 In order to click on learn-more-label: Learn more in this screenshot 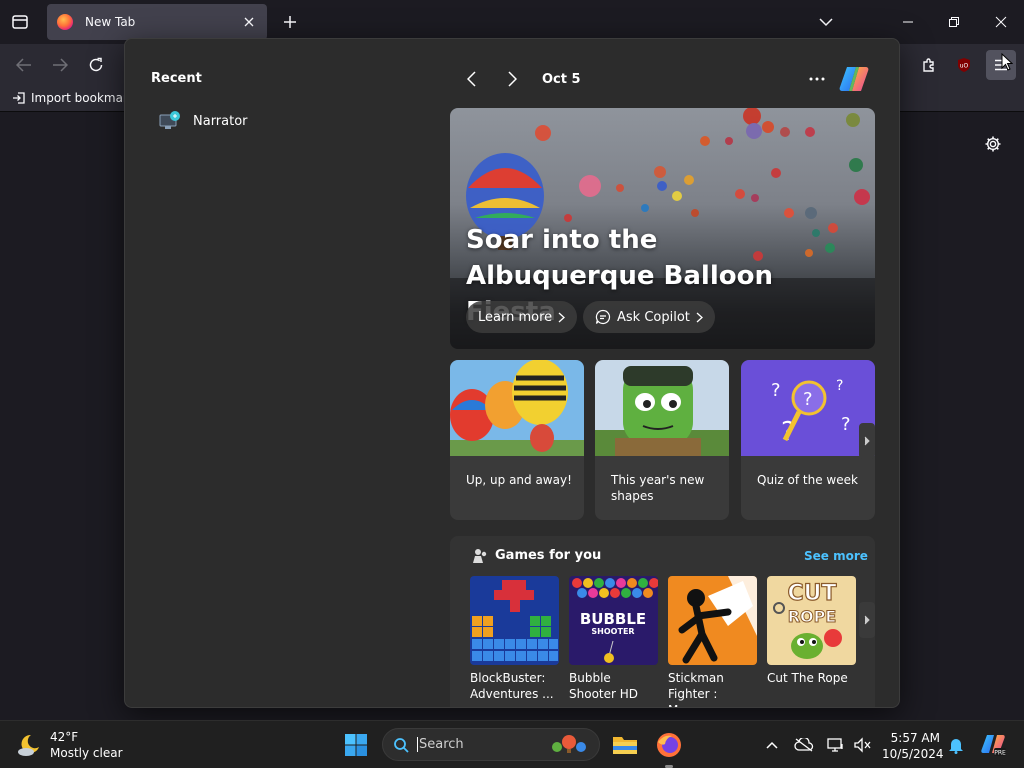, I will do `click(515, 317)`.